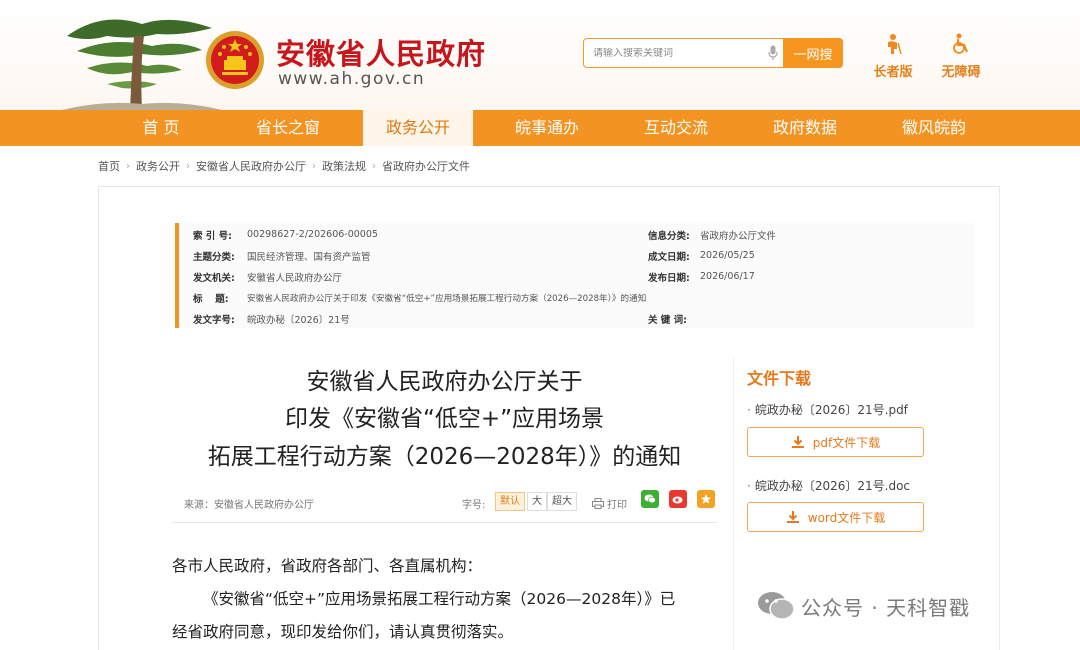 The height and width of the screenshot is (650, 1080). What do you see at coordinates (893, 56) in the screenshot?
I see `elderly-mode-button: 长者版` at bounding box center [893, 56].